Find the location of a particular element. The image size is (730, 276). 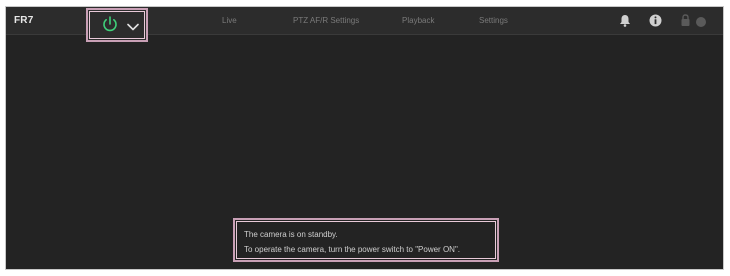

model-name: FR7 is located at coordinates (24, 20).